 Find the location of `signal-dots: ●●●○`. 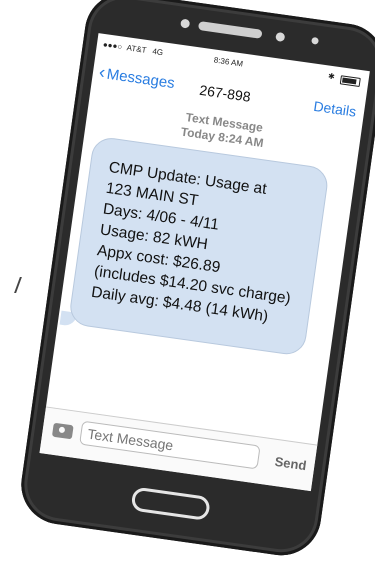

signal-dots: ●●●○ is located at coordinates (112, 45).